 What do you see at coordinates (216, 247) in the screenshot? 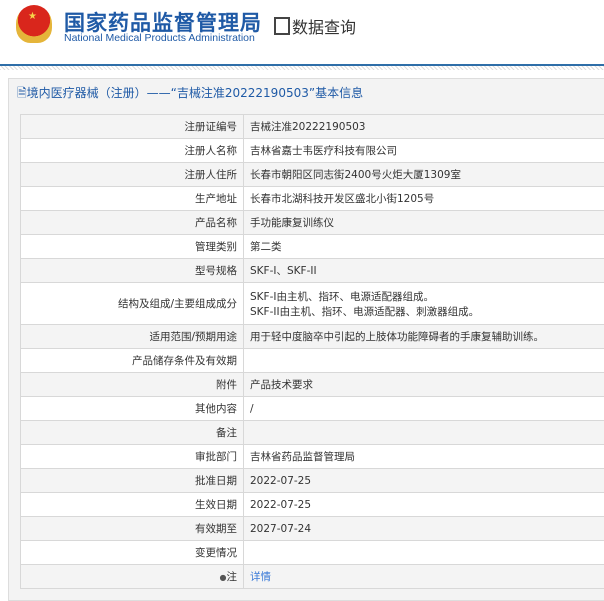
I see `row-label-text: 管理类别` at bounding box center [216, 247].